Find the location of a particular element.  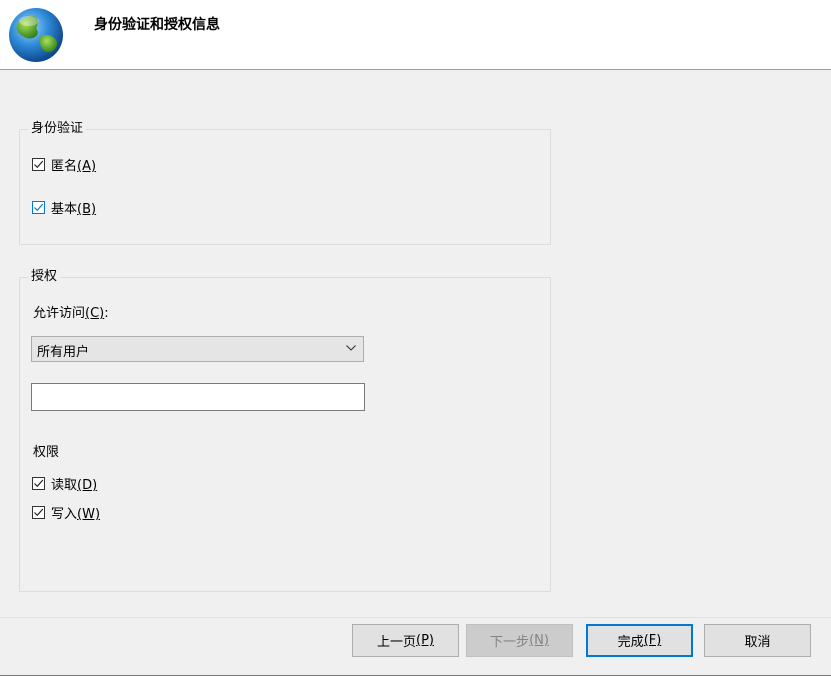

next-button: 下一步 (N) is located at coordinates (519, 640).